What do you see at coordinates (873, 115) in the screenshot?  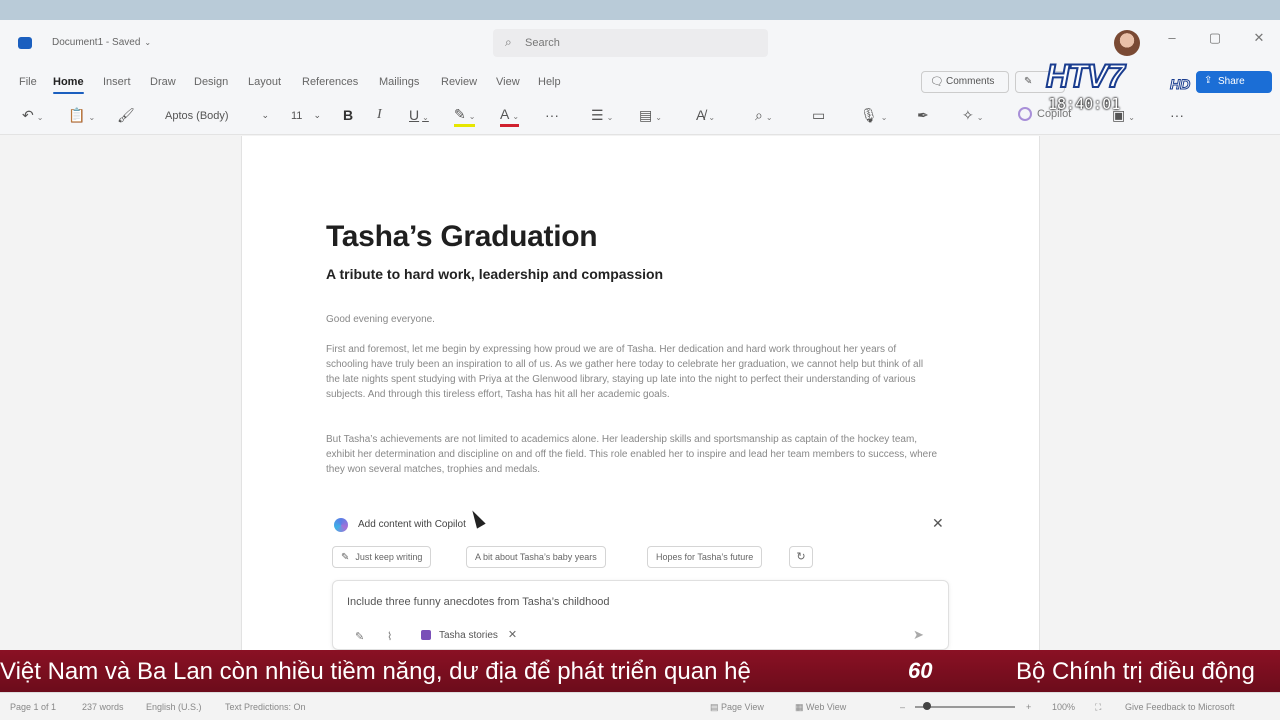 I see `microphone-icon: 🎙 ⌄` at bounding box center [873, 115].